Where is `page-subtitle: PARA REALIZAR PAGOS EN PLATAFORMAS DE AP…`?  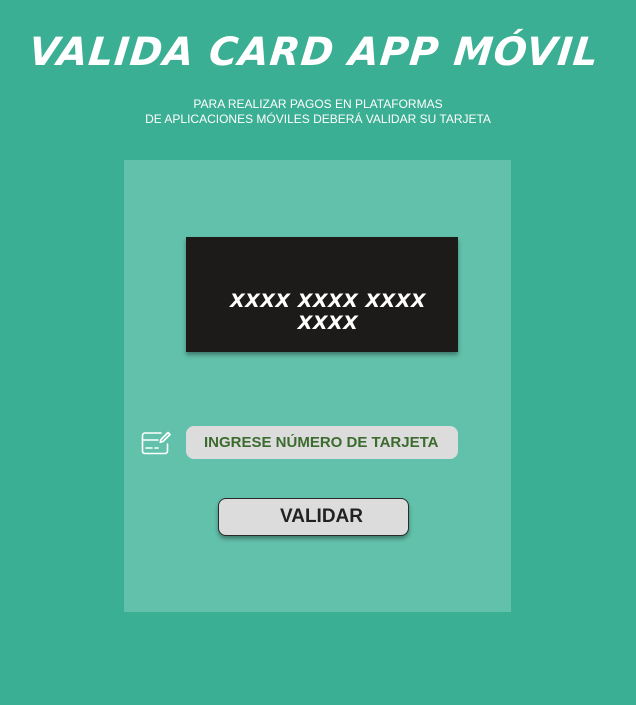
page-subtitle: PARA REALIZAR PAGOS EN PLATAFORMAS DE AP… is located at coordinates (318, 112).